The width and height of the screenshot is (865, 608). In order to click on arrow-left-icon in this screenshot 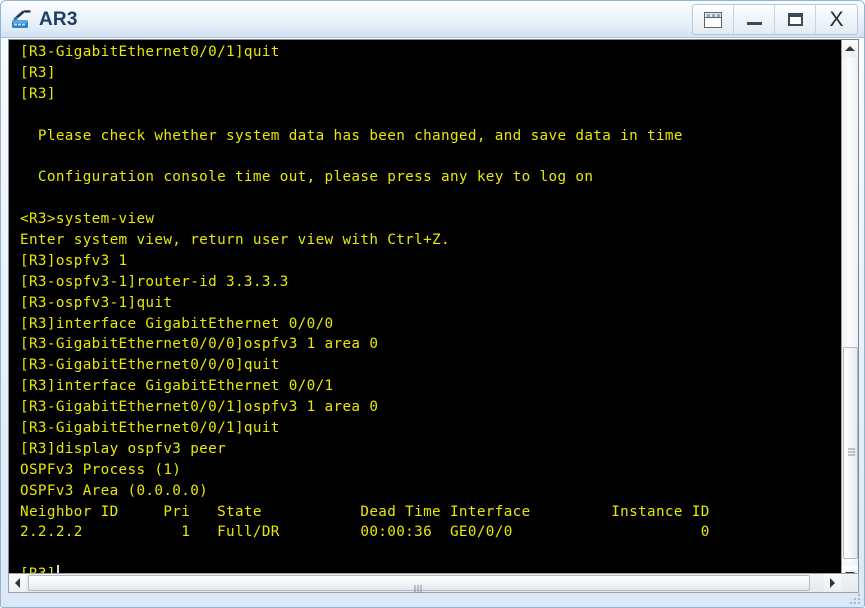, I will do `click(17, 583)`.